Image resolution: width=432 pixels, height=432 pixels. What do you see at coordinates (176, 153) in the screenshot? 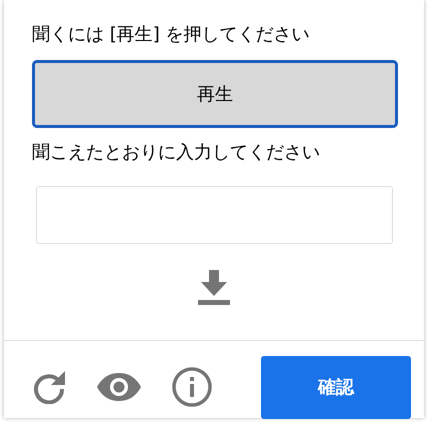
I see `instruction-text: 聞こえたとおりに入力してください` at bounding box center [176, 153].